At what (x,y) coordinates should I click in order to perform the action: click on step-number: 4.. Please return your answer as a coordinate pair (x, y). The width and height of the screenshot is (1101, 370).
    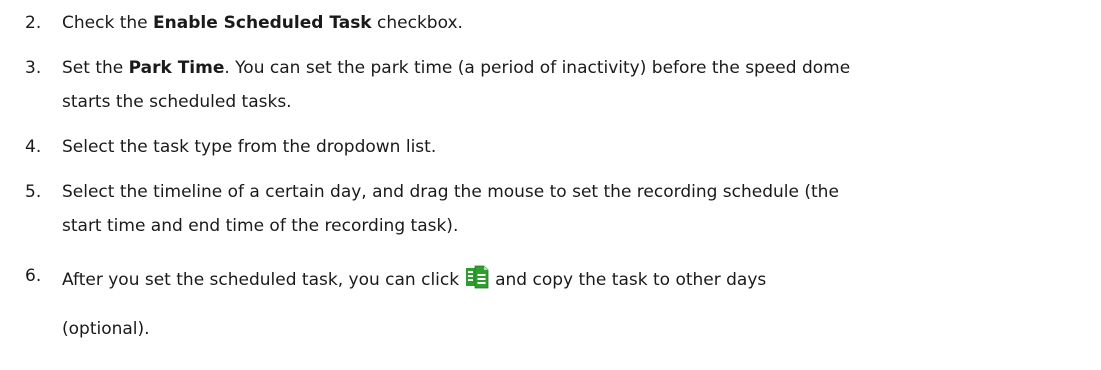
    Looking at the image, I should click on (33, 147).